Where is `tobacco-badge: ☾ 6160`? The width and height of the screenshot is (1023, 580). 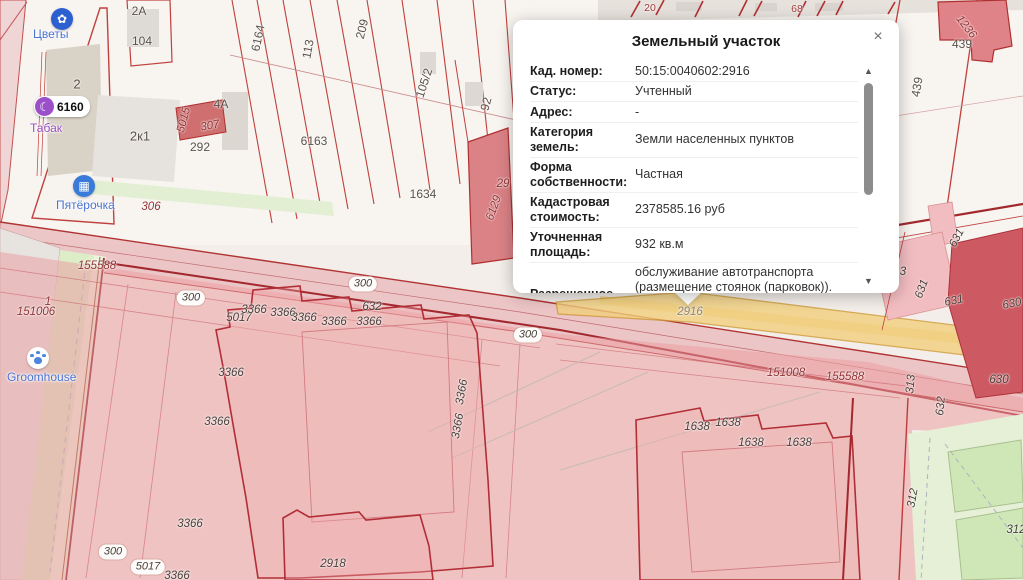
tobacco-badge: ☾ 6160 is located at coordinates (62, 106).